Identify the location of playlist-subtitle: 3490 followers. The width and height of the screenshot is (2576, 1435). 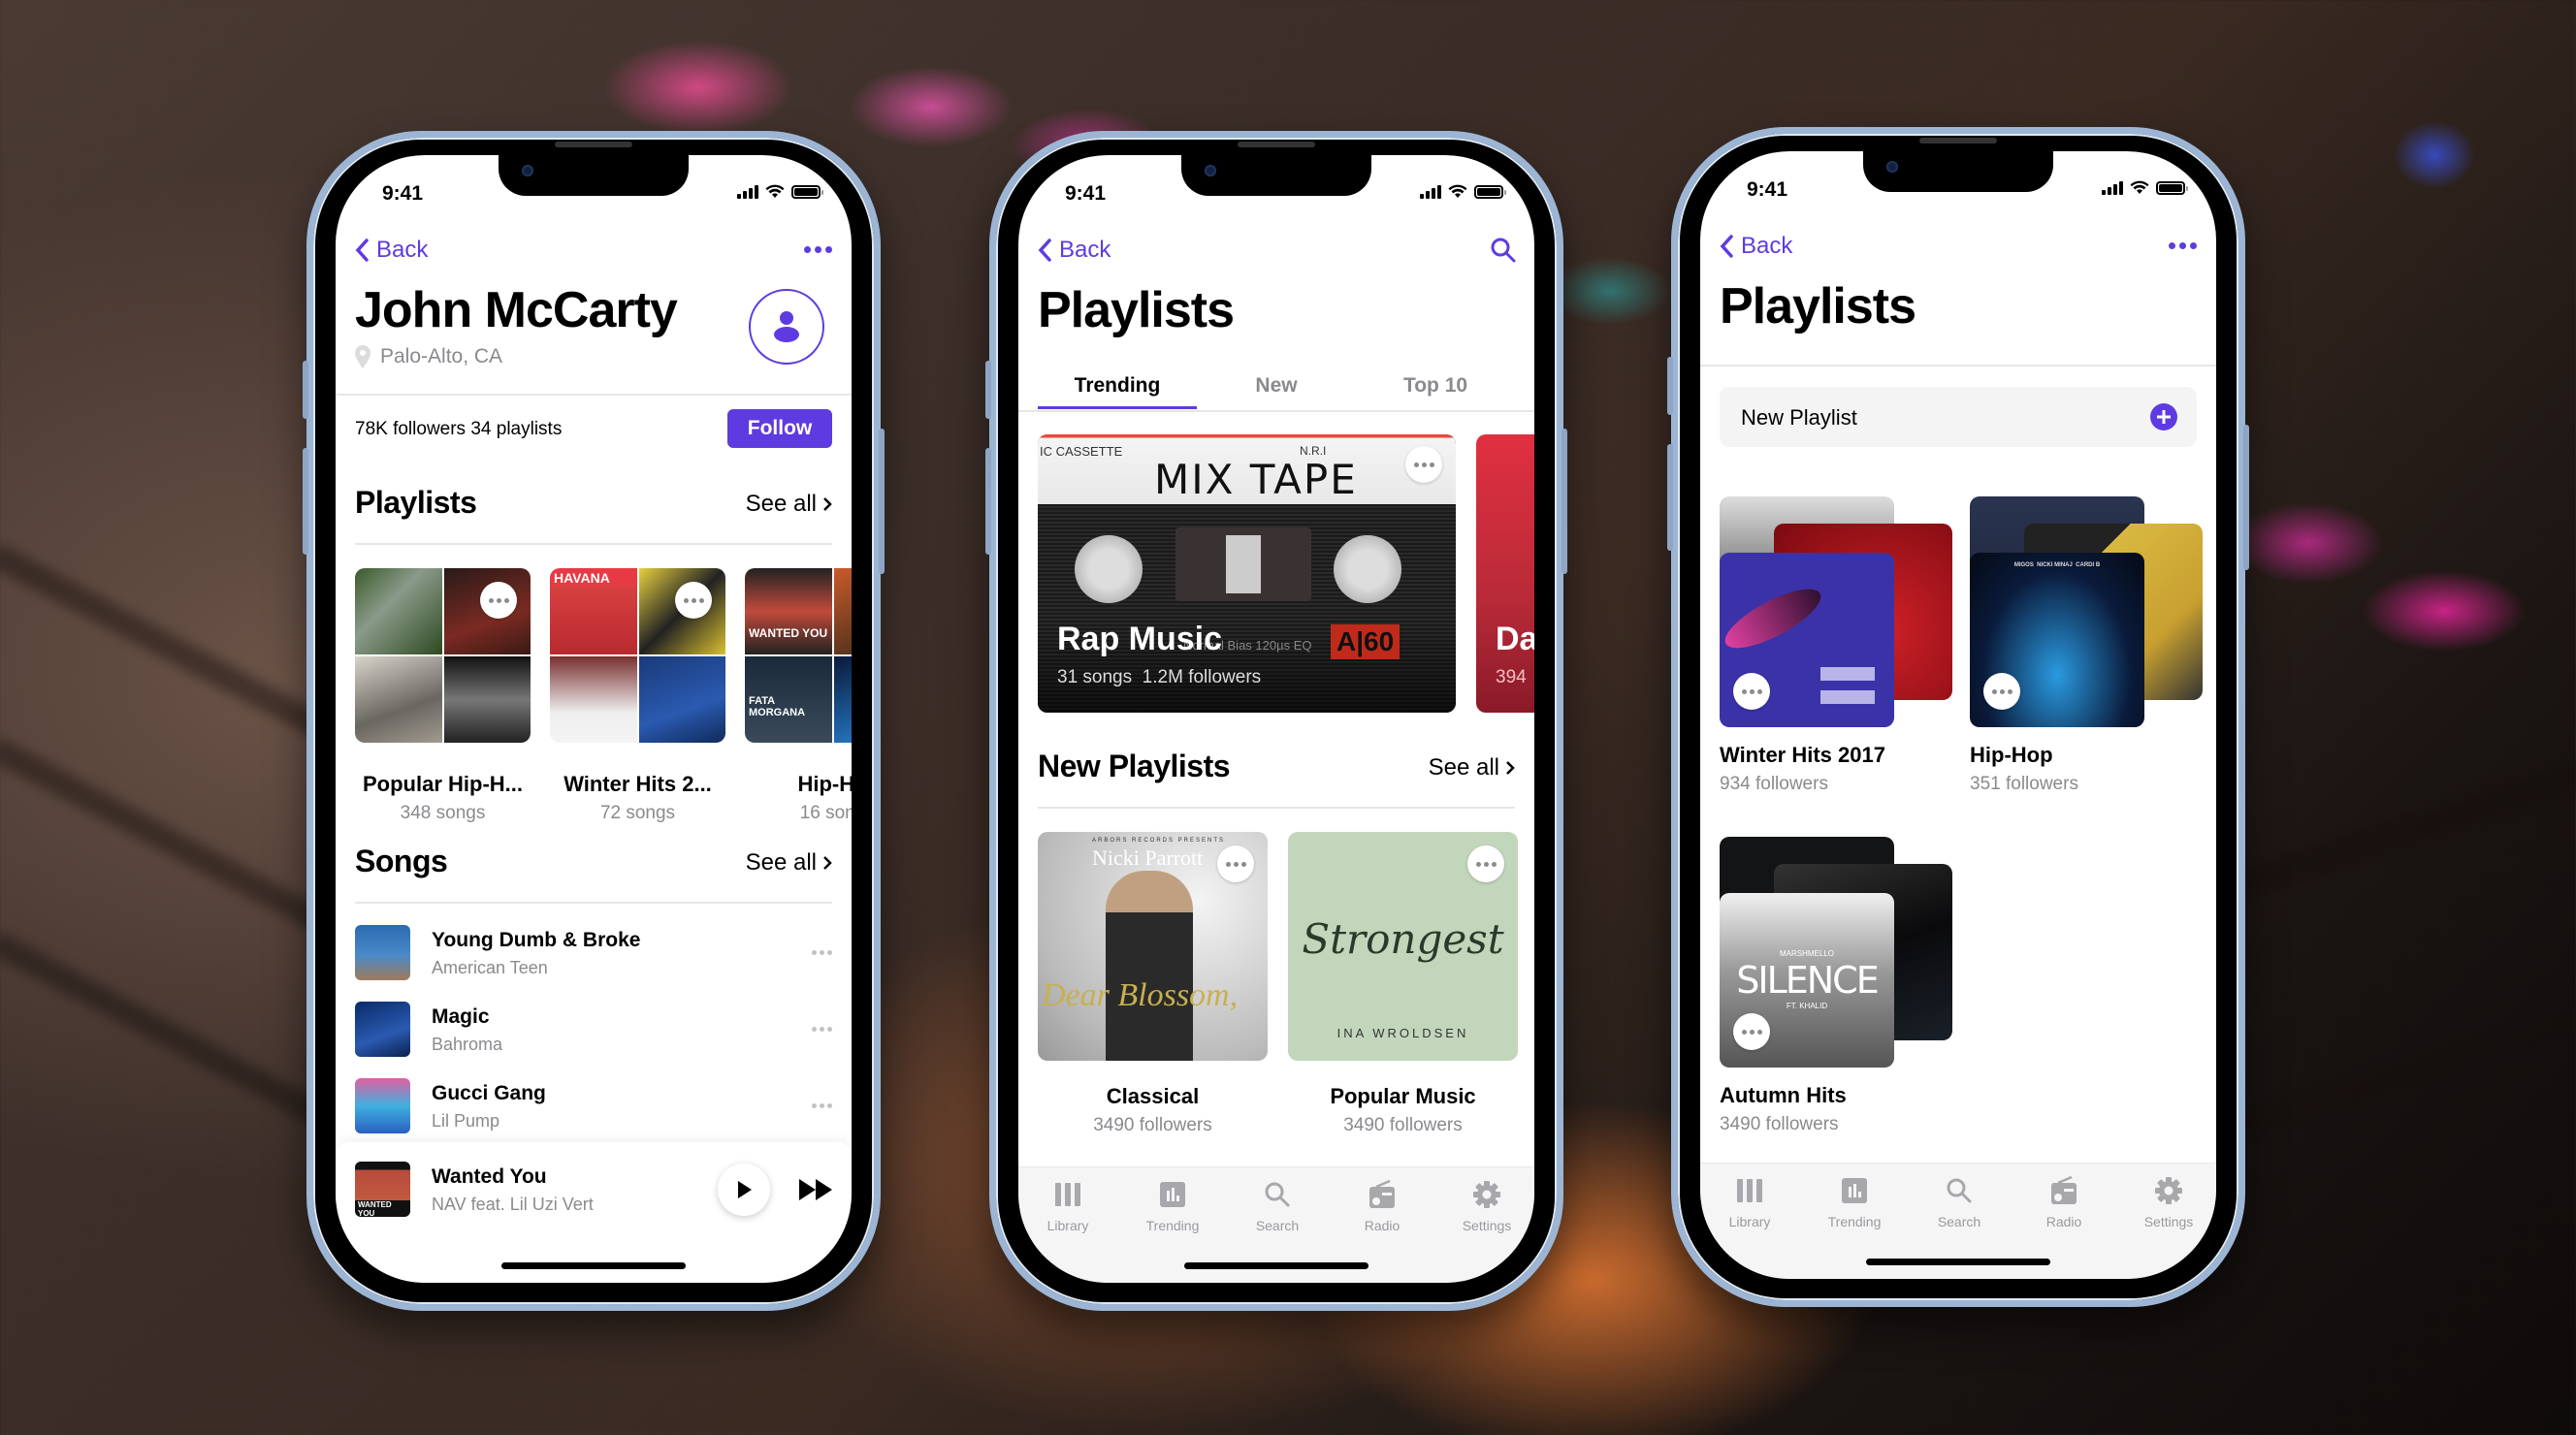
(1403, 1125).